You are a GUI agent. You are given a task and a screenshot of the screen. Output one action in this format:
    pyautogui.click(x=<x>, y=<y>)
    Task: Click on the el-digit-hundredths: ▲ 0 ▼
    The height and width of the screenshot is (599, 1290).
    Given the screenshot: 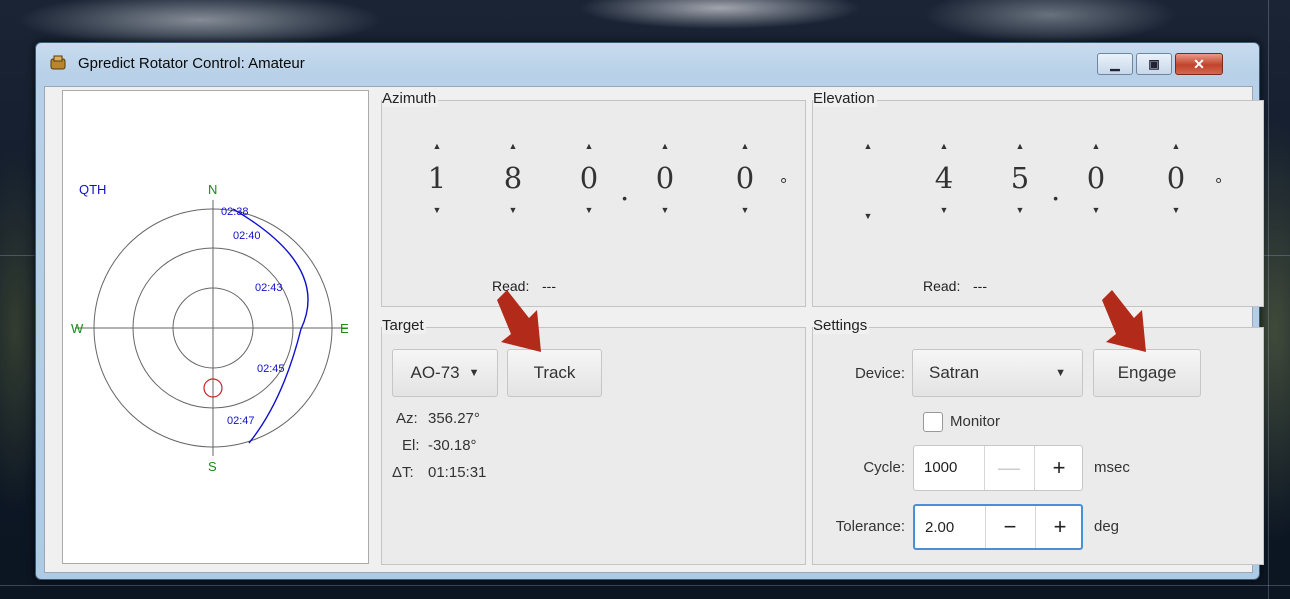 What is the action you would take?
    pyautogui.click(x=1176, y=178)
    